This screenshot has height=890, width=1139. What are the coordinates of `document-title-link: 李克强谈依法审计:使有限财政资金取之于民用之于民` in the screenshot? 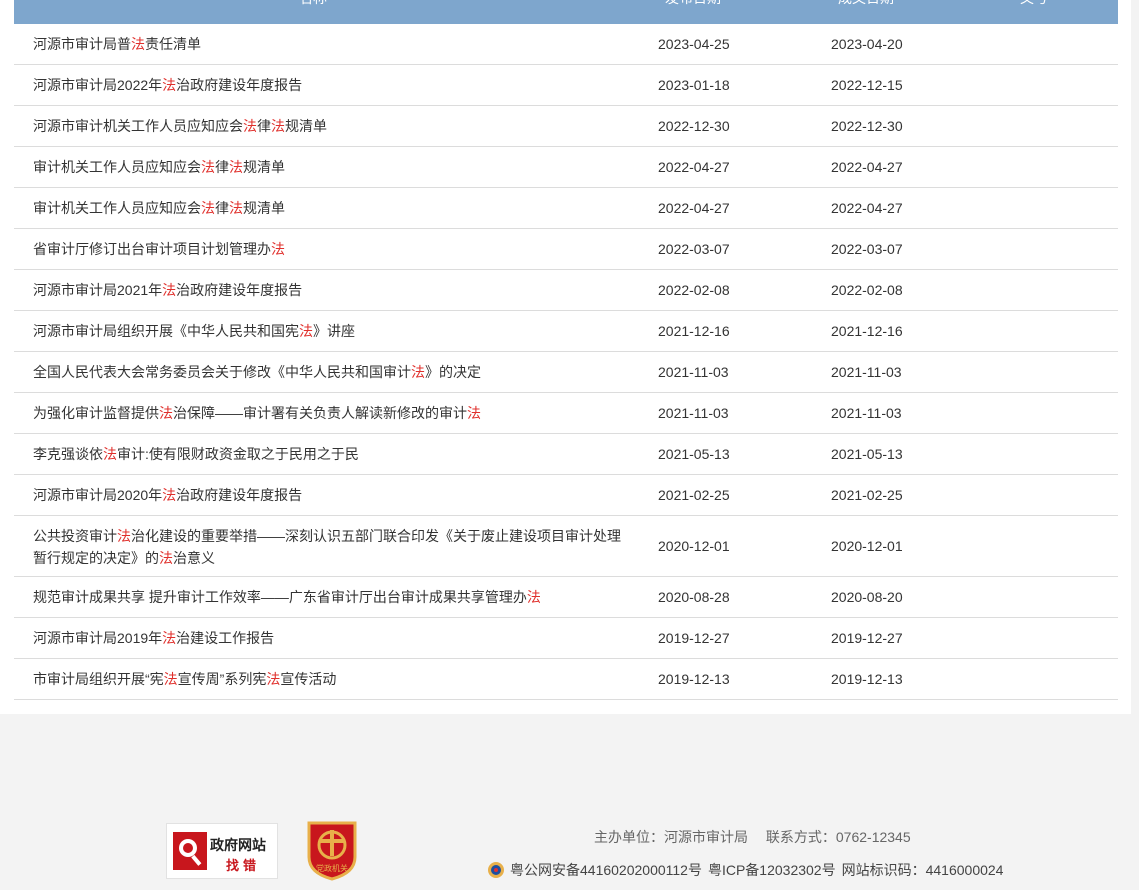 It's located at (328, 454).